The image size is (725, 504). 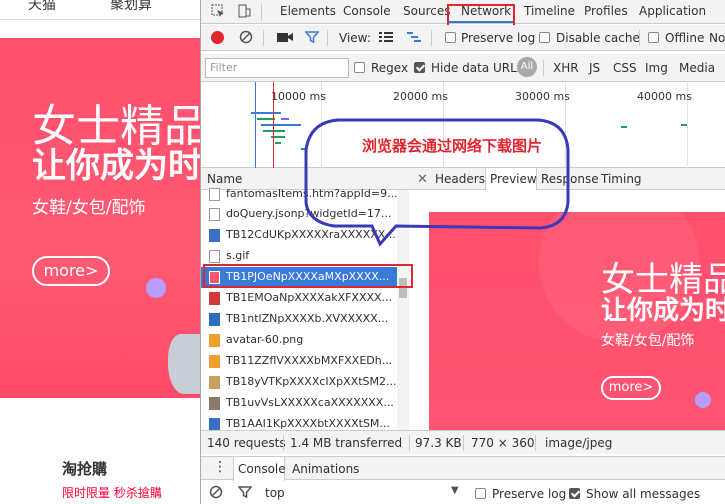 I want to click on banner-subtitle: 女鞋/女包/配饰, so click(x=89, y=208).